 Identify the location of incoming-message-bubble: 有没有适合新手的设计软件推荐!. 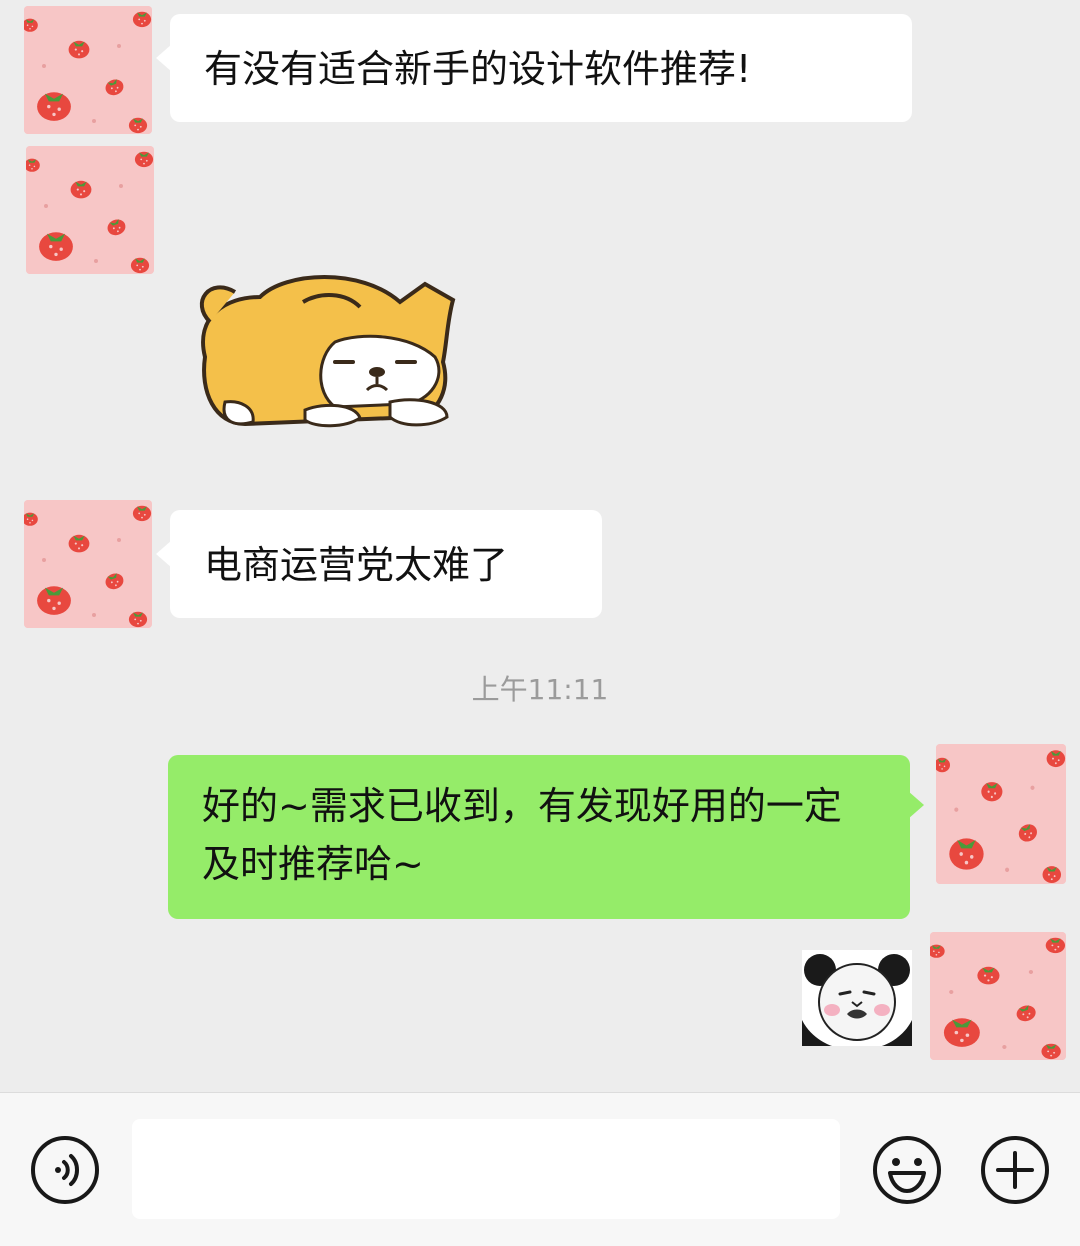
(534, 68).